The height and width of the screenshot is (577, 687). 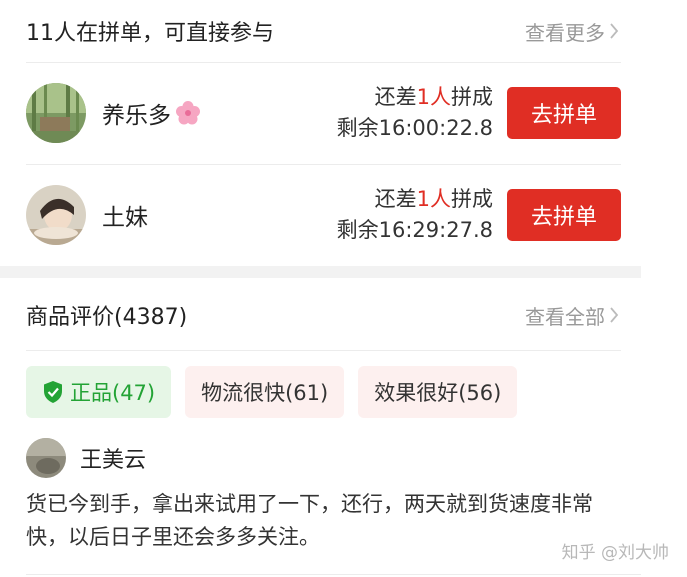 I want to click on view-more-link: 查看更多, so click(x=572, y=31).